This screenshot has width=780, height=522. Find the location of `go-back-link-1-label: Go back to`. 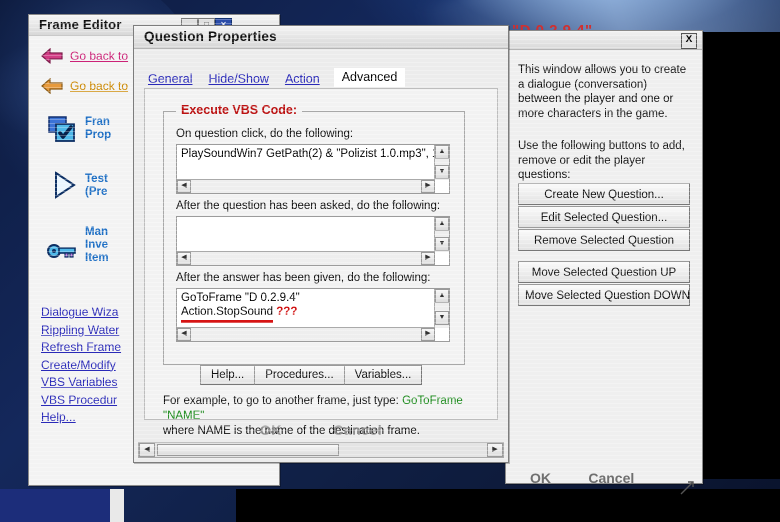

go-back-link-1-label: Go back to is located at coordinates (99, 56).